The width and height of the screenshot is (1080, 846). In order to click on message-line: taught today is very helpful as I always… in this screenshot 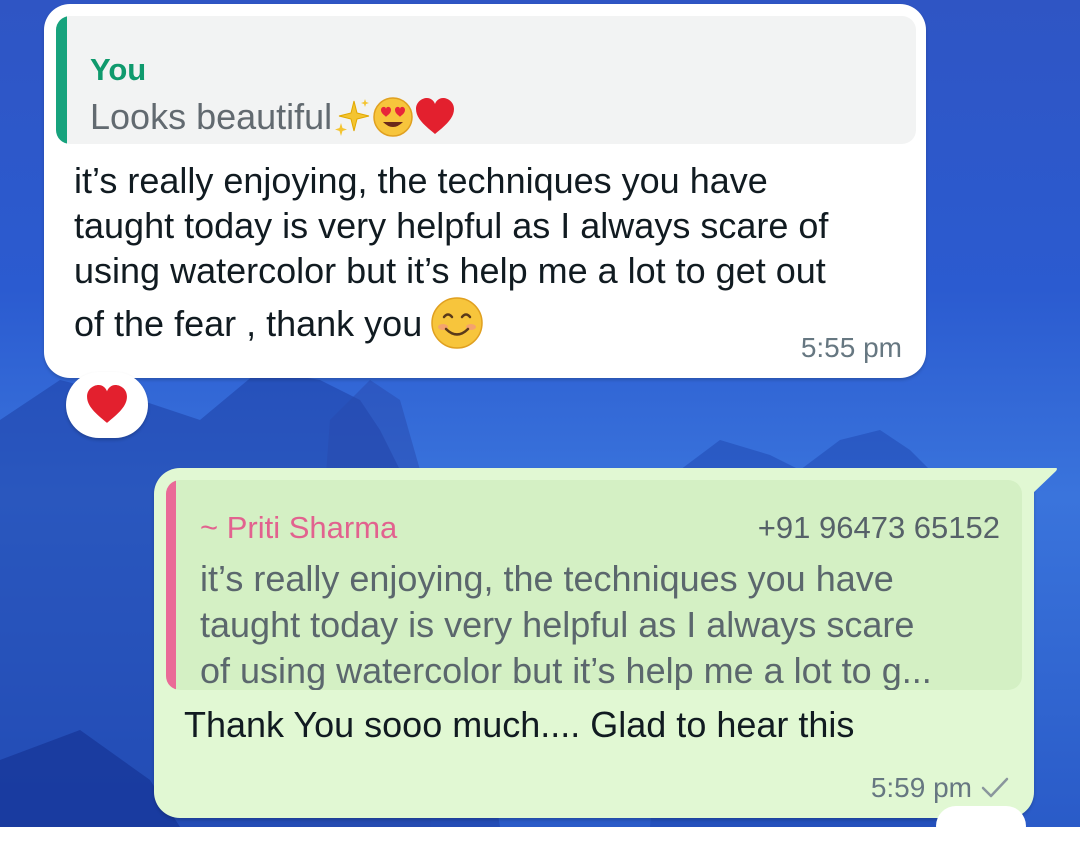, I will do `click(451, 225)`.